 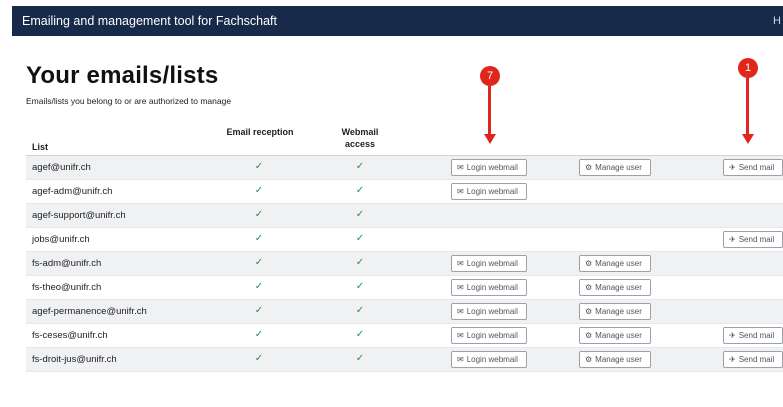 I want to click on column-header-list: List, so click(x=40, y=147).